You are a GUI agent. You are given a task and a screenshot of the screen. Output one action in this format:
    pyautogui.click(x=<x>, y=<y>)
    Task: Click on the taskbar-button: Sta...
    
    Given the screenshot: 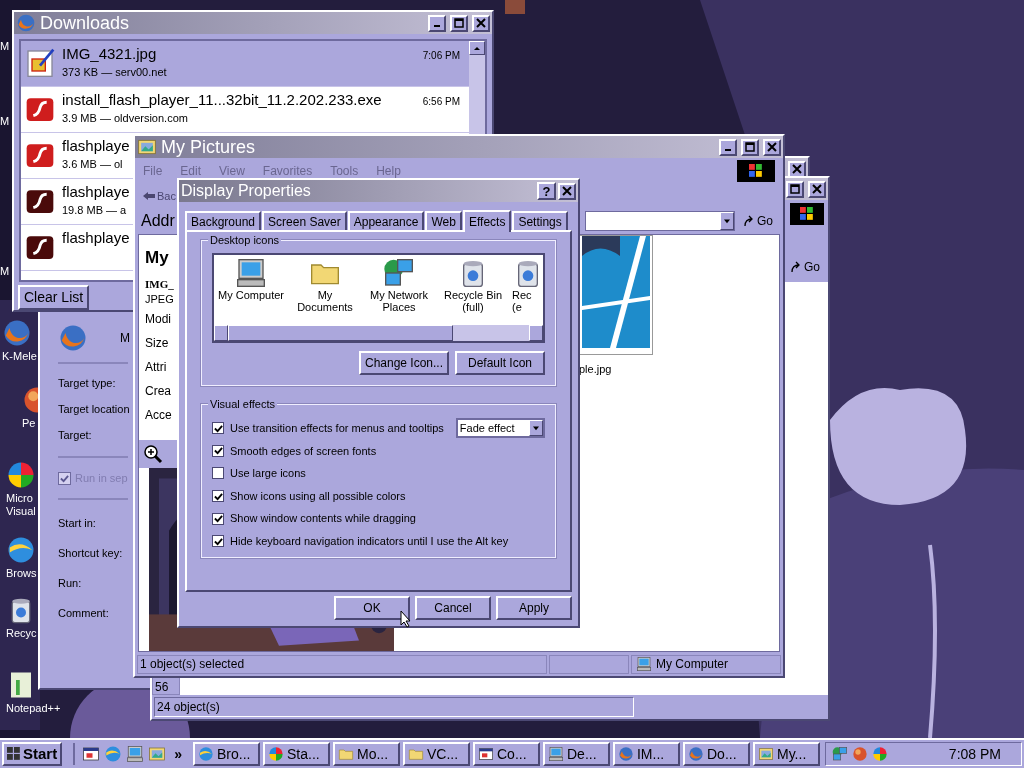 What is the action you would take?
    pyautogui.click(x=296, y=754)
    